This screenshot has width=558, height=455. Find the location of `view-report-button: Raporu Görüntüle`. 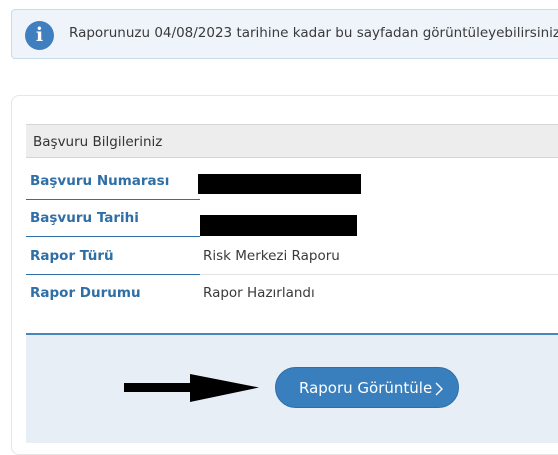

view-report-button: Raporu Görüntüle is located at coordinates (367, 387).